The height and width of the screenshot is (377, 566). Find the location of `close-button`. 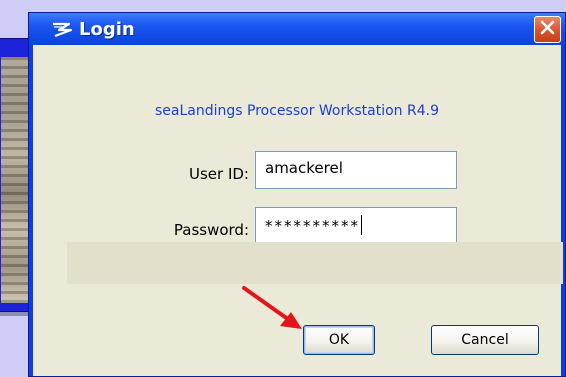

close-button is located at coordinates (547, 29).